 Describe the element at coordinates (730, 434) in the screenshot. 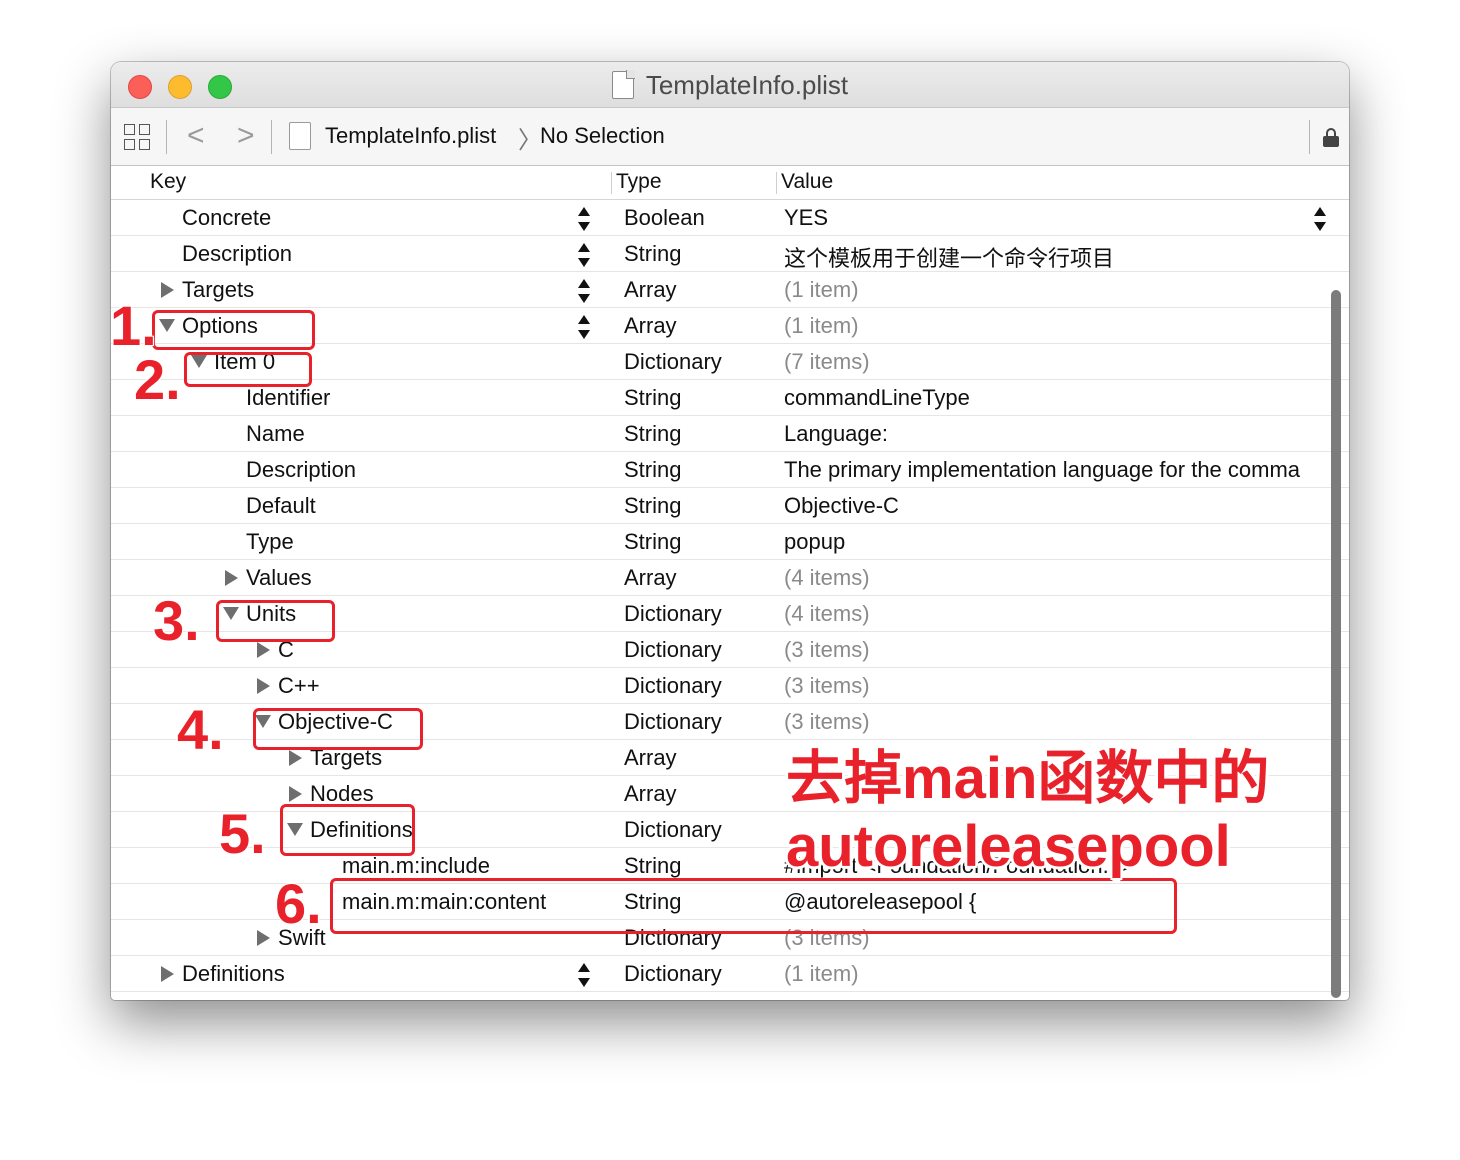

I see `plist-row: Name String Language:` at that location.